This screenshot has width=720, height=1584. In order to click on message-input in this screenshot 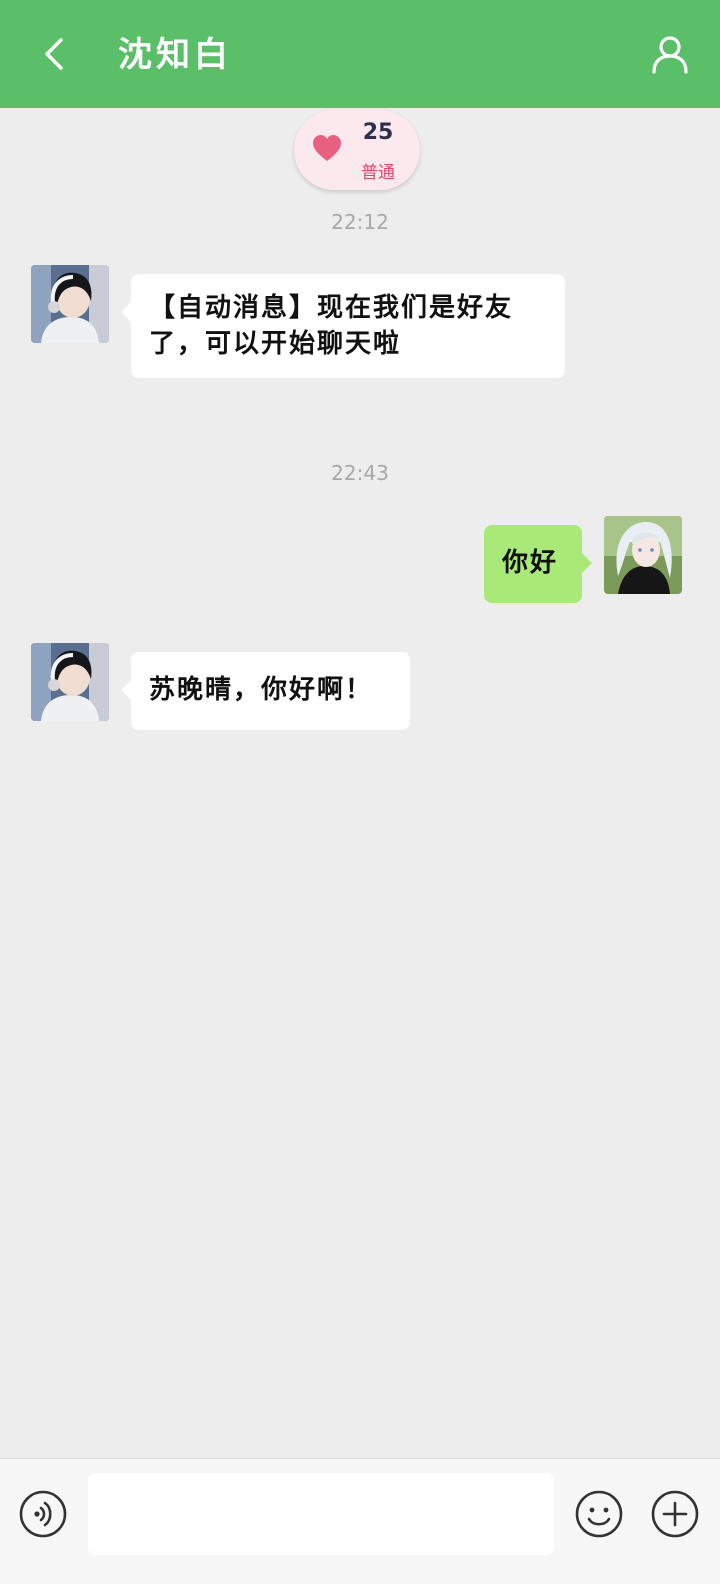, I will do `click(321, 1514)`.